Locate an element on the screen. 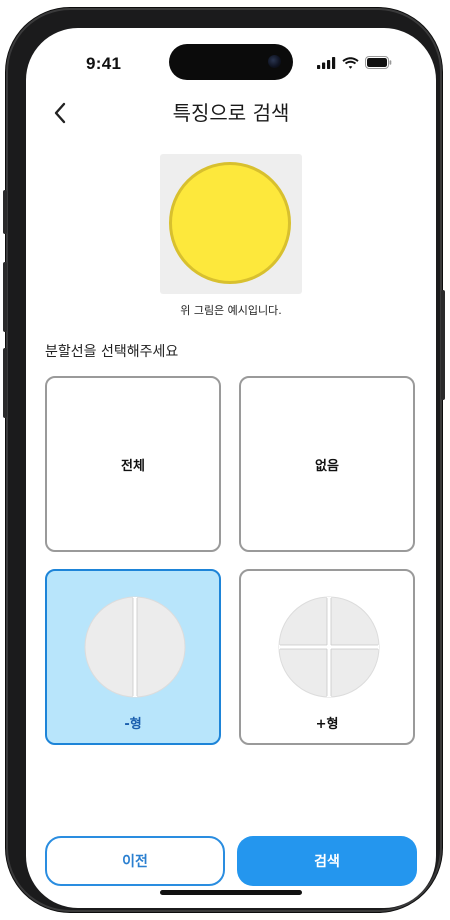 This screenshot has height=920, width=450. option-label: 전체 is located at coordinates (133, 466).